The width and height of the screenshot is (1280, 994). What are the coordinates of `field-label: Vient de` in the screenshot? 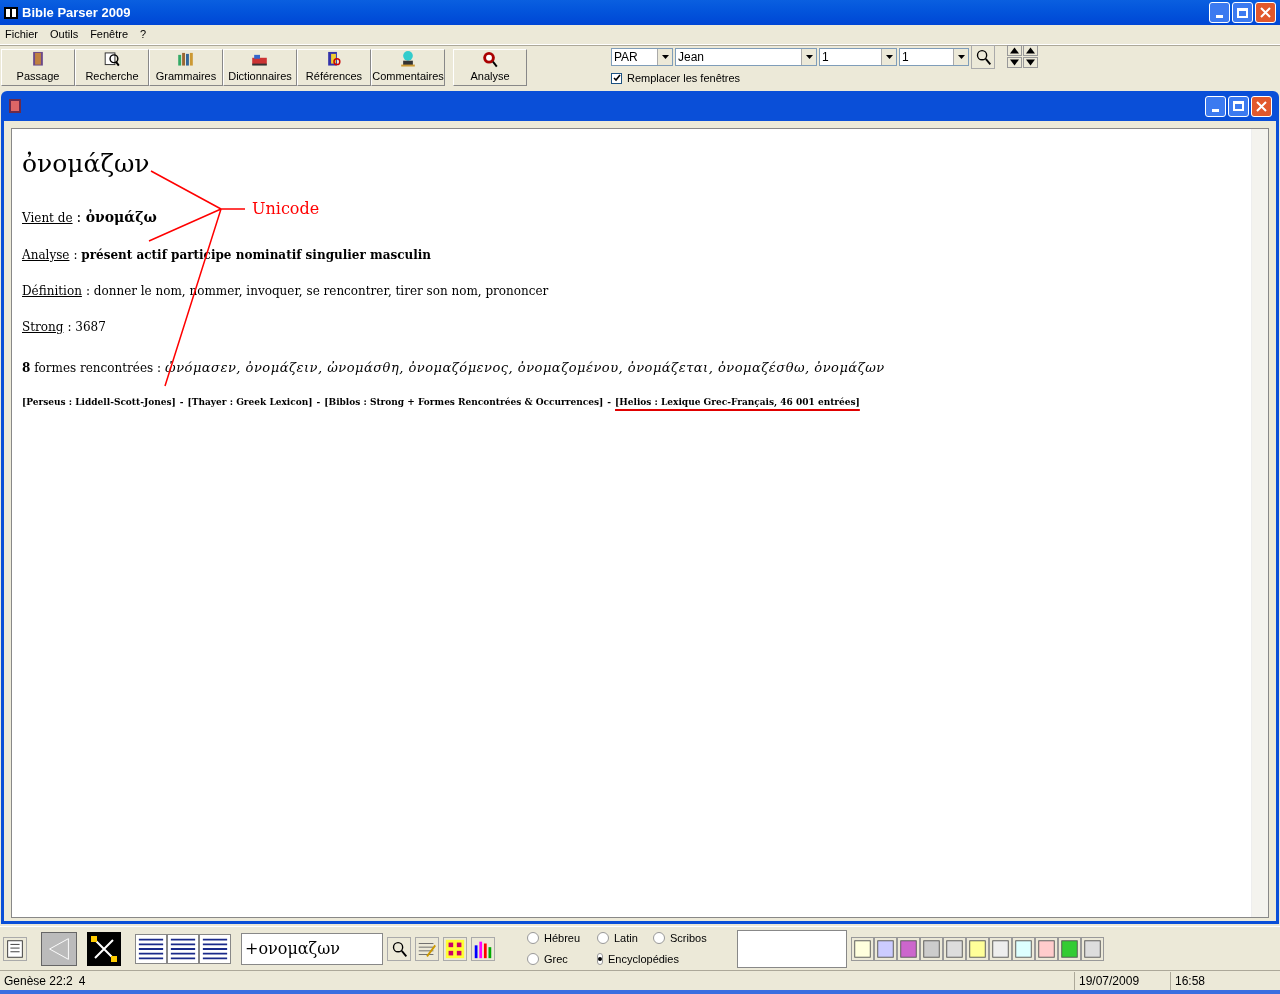 It's located at (47, 218).